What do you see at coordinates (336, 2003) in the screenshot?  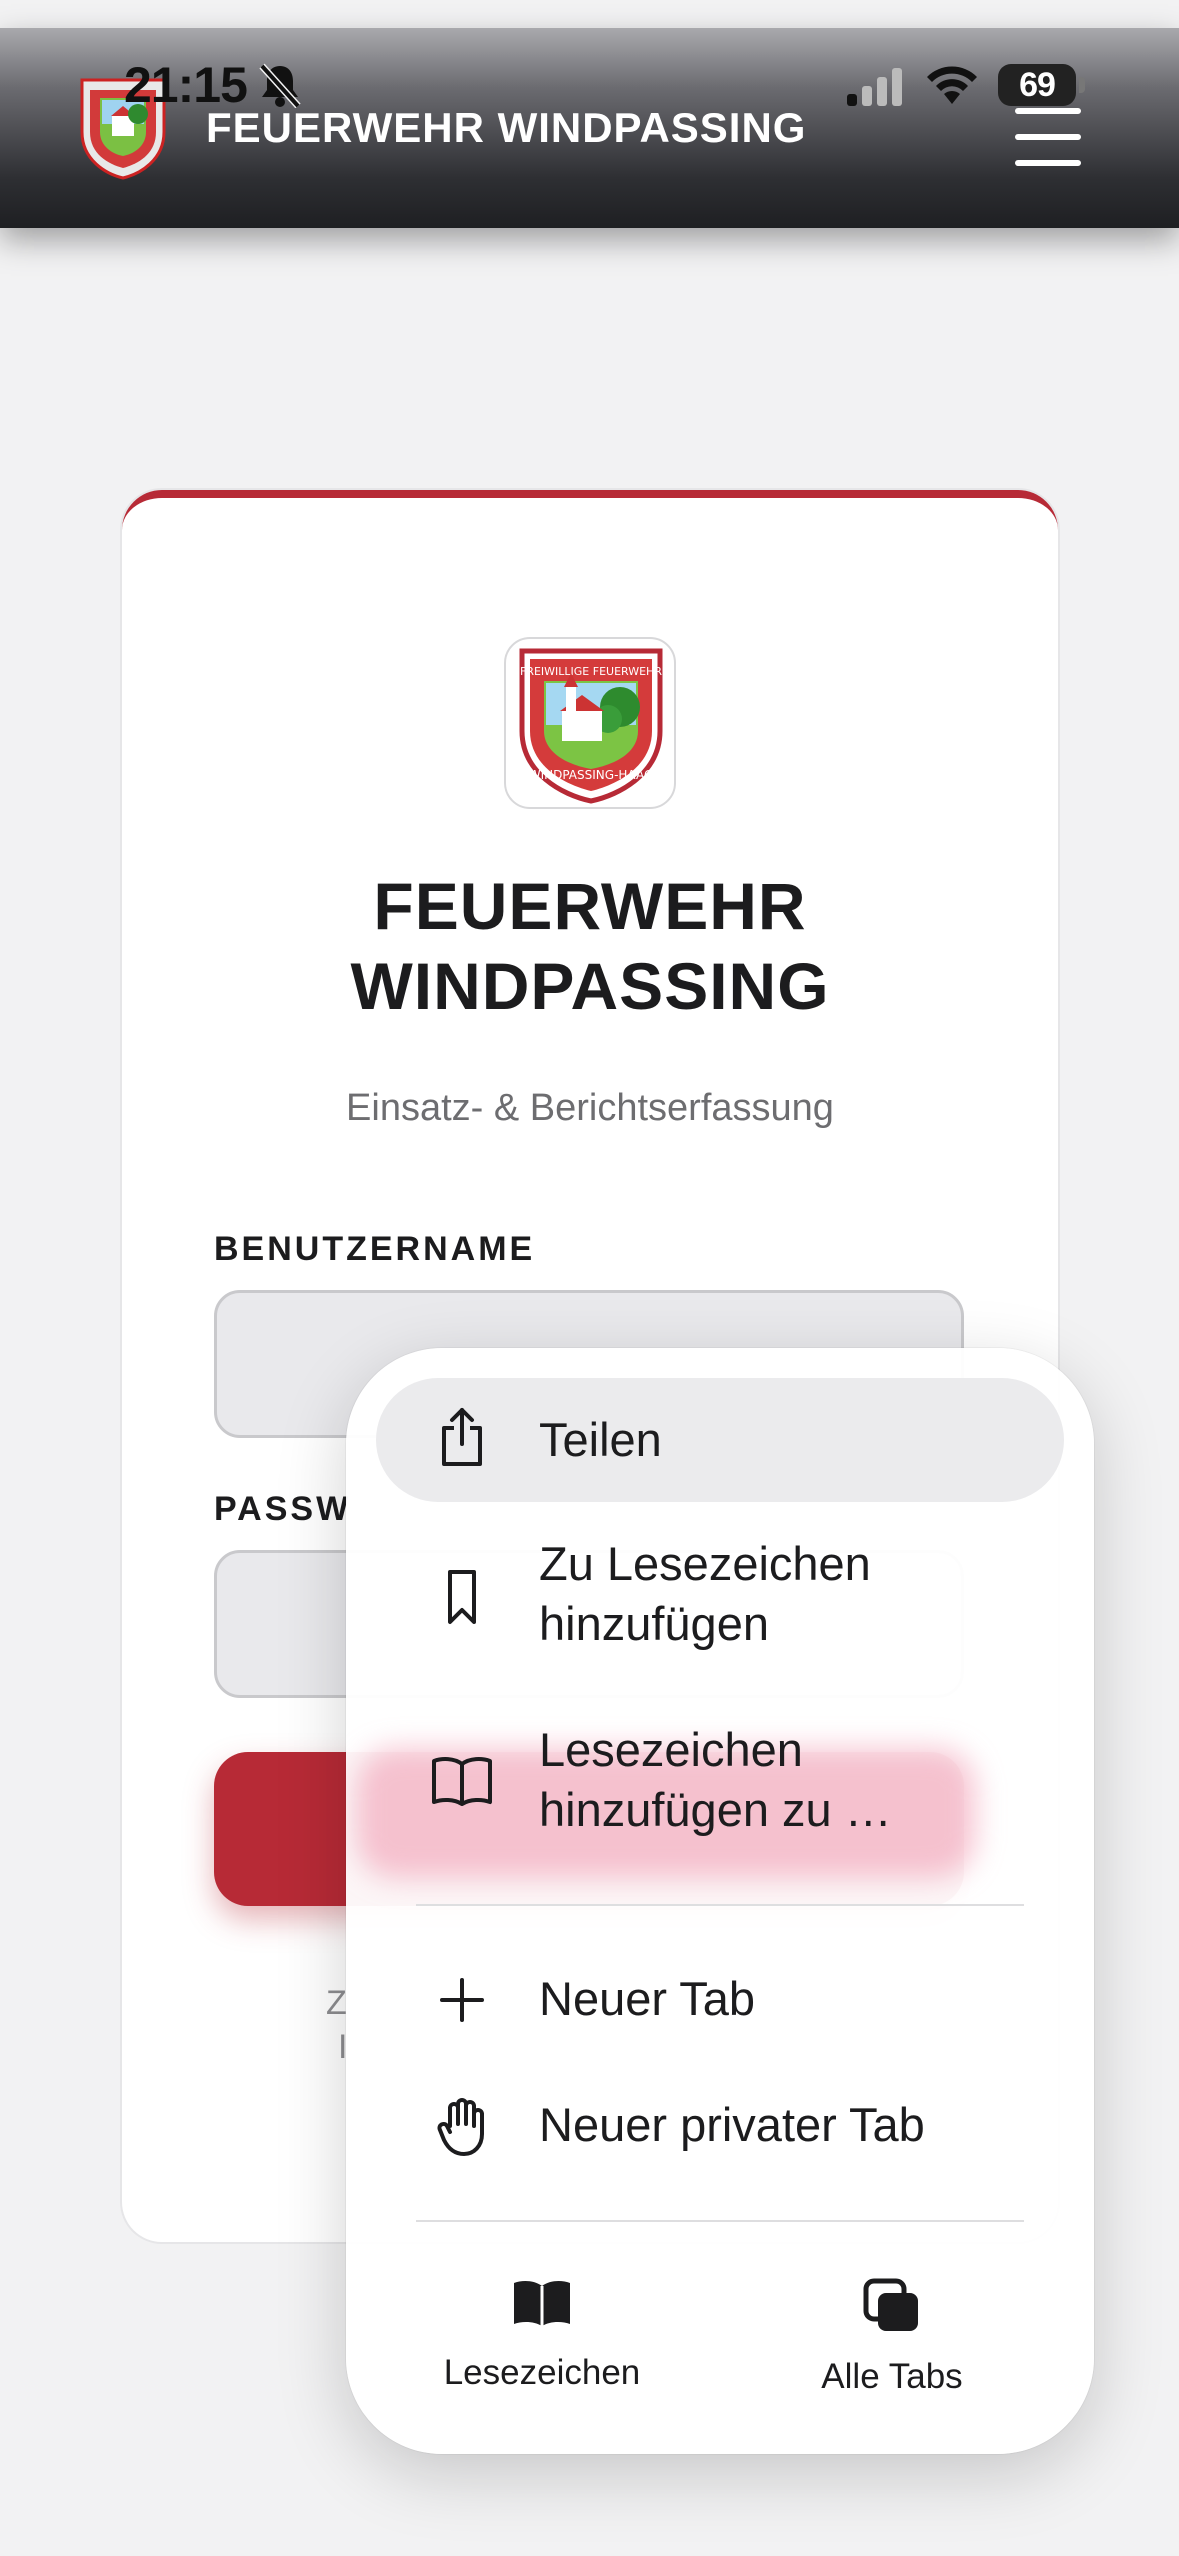 I see `footer-text-line1: Z` at bounding box center [336, 2003].